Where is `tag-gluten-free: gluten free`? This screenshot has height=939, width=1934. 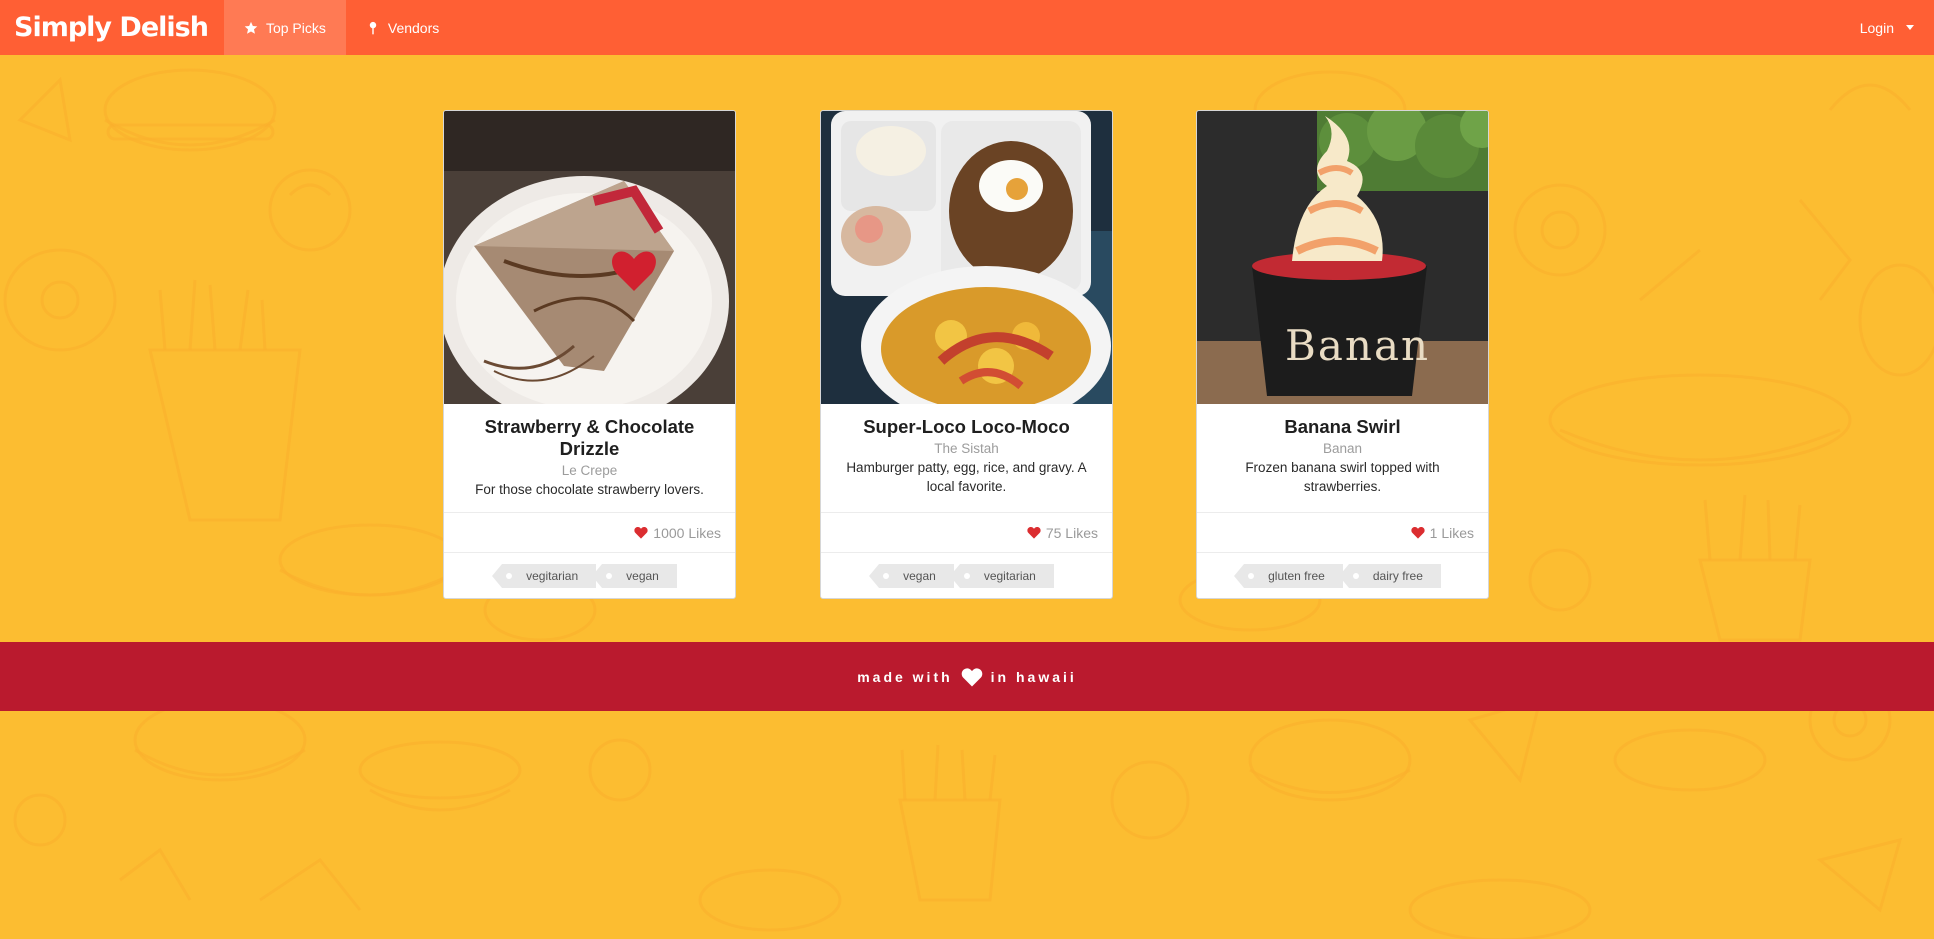
tag-gluten-free: gluten free is located at coordinates (1288, 576).